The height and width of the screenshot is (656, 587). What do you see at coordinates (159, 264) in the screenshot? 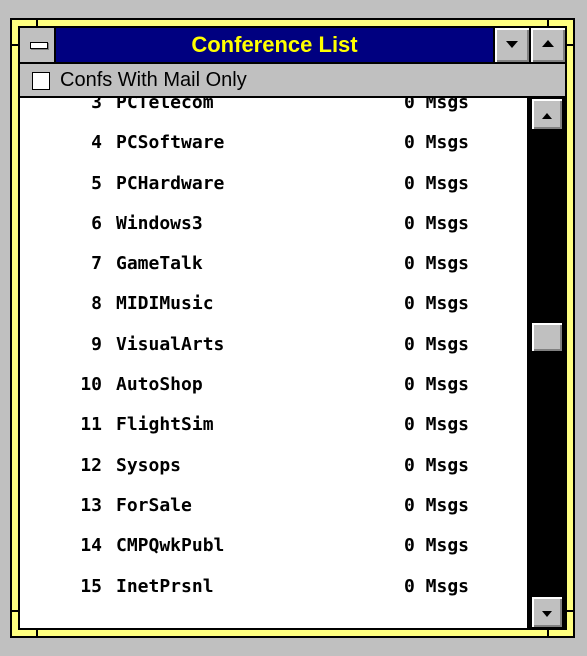
I see `conference-name: GameTalk` at bounding box center [159, 264].